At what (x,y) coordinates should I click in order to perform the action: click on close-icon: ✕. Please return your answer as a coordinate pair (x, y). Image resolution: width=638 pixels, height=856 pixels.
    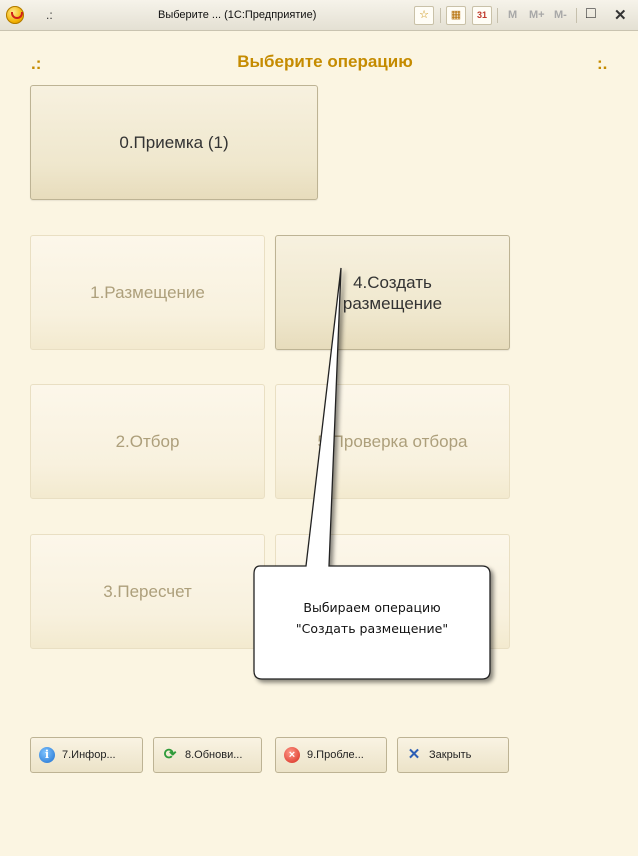
    Looking at the image, I should click on (414, 754).